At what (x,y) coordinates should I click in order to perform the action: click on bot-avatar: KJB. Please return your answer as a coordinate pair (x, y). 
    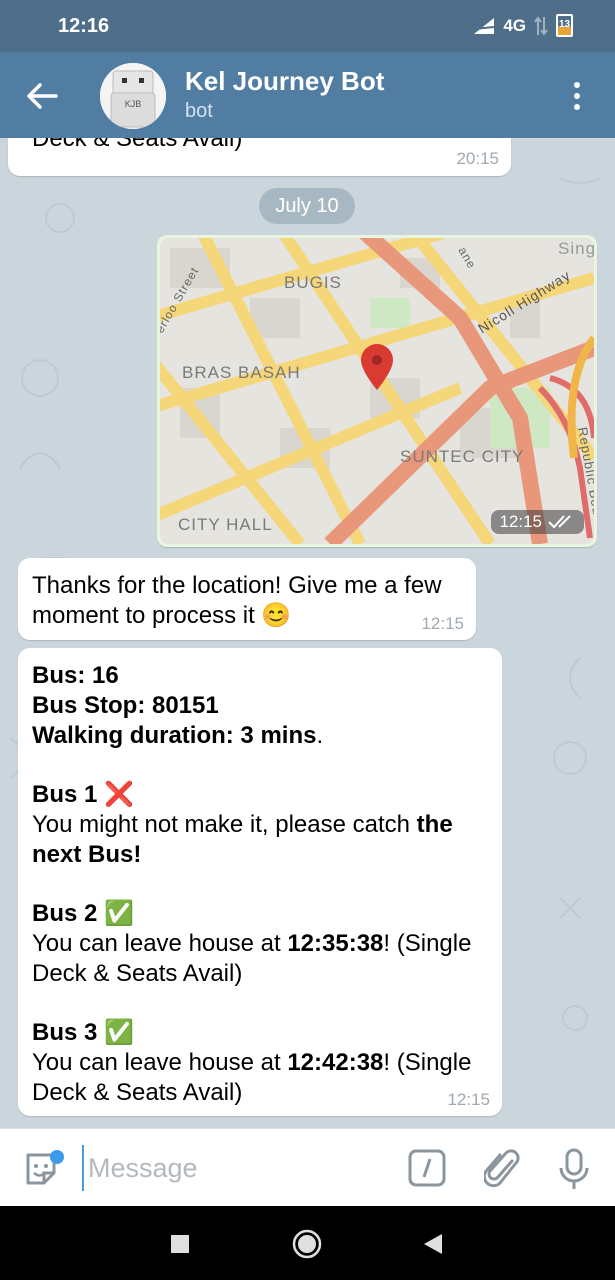
    Looking at the image, I should click on (133, 96).